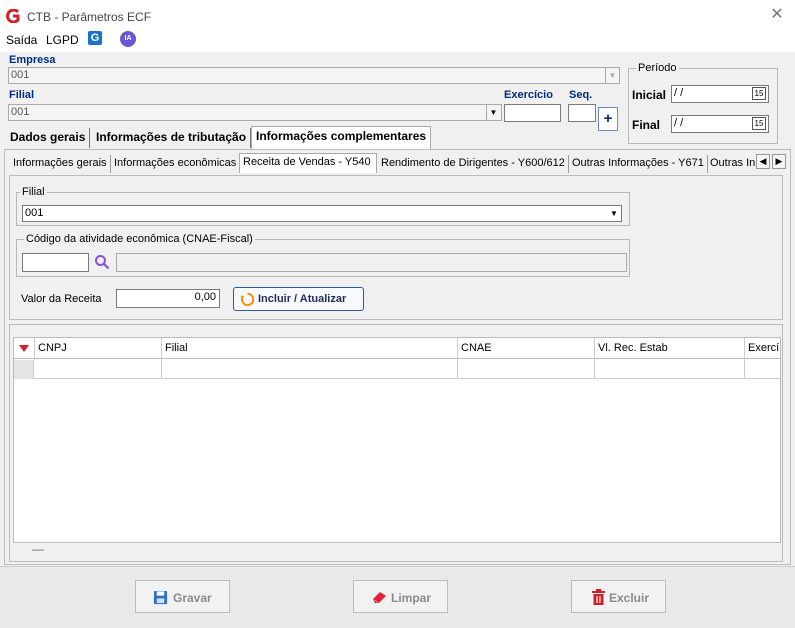 This screenshot has width=795, height=628. Describe the element at coordinates (255, 112) in the screenshot. I see `filial-combo: 001` at that location.